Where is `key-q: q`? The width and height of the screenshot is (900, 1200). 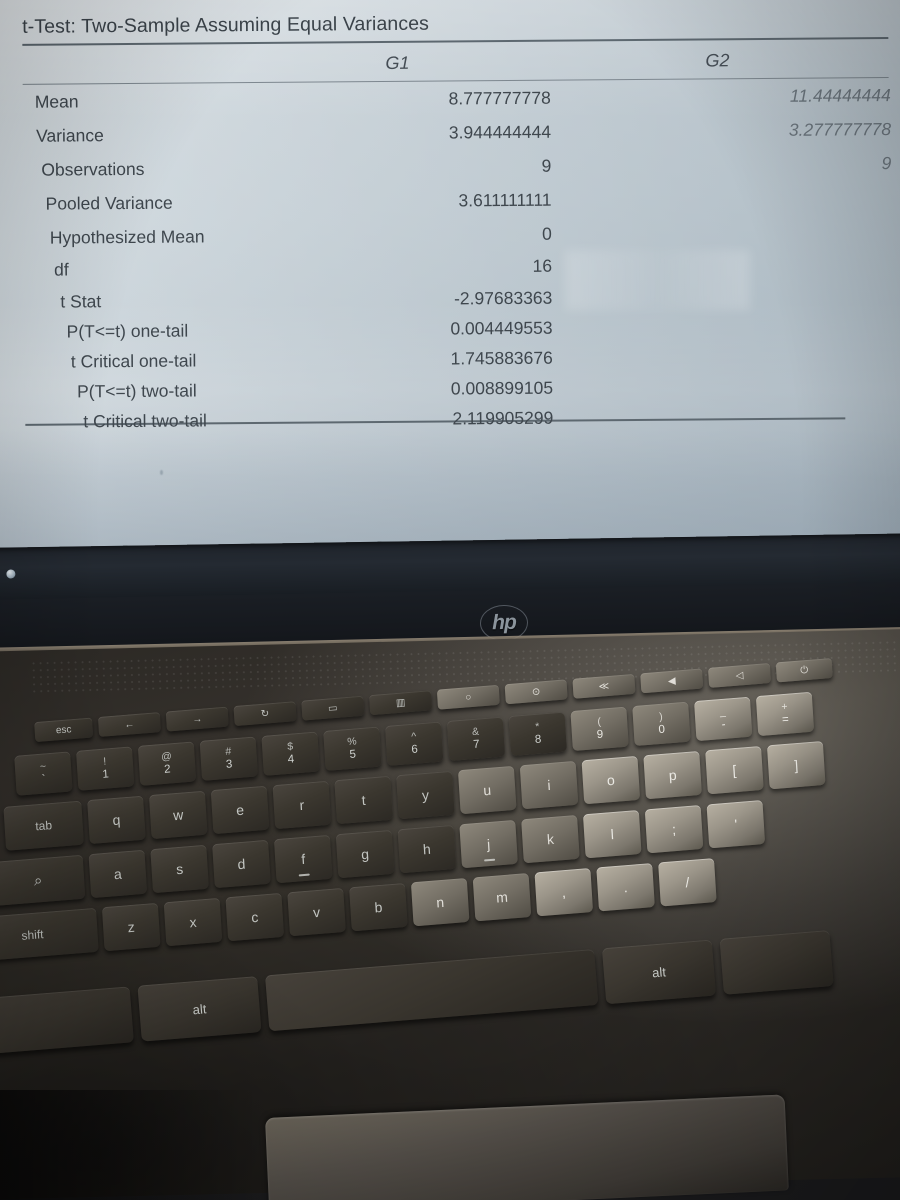
key-q: q is located at coordinates (116, 820).